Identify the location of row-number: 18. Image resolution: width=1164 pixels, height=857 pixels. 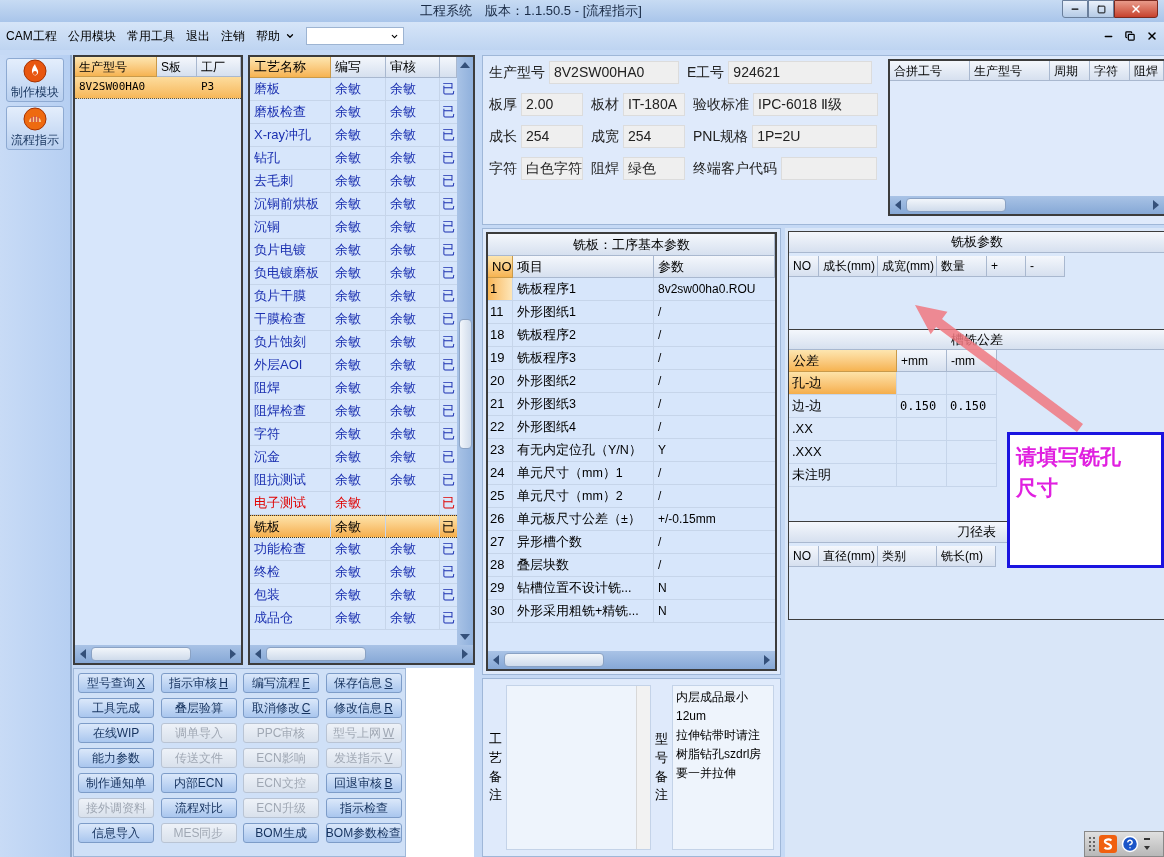
(500, 335).